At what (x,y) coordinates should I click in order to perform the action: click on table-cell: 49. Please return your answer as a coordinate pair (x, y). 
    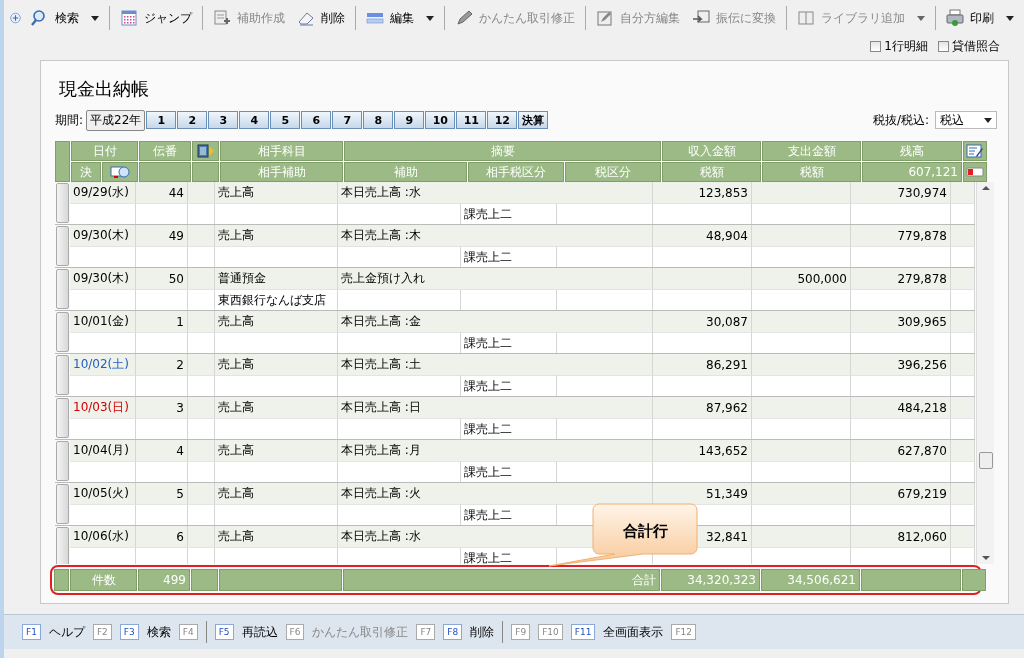
    Looking at the image, I should click on (162, 235).